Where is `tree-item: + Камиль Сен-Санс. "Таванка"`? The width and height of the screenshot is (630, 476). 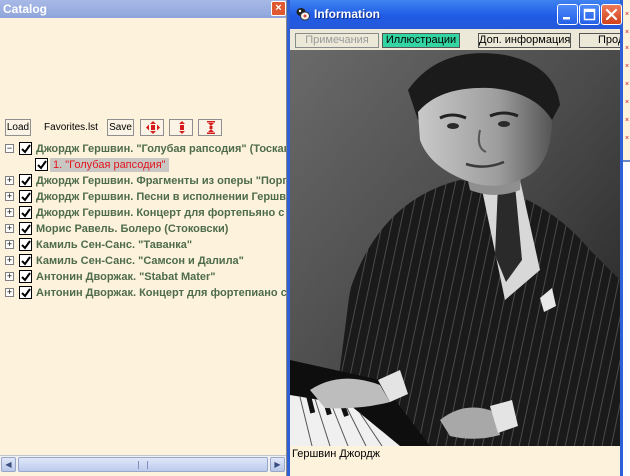
tree-item: + Камиль Сен-Санс. "Таванка" is located at coordinates (143, 245).